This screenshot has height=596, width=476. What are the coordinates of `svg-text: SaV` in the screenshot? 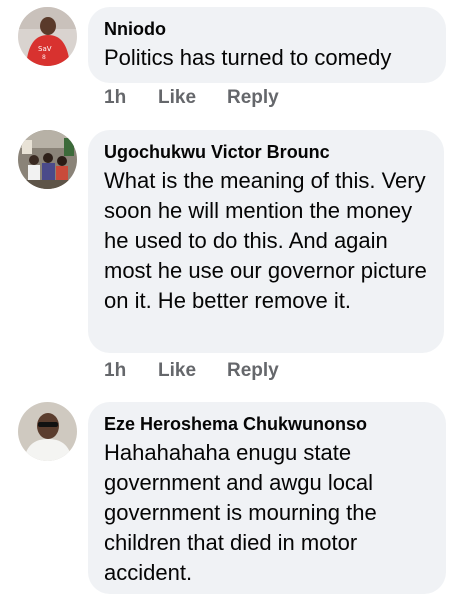 It's located at (45, 49).